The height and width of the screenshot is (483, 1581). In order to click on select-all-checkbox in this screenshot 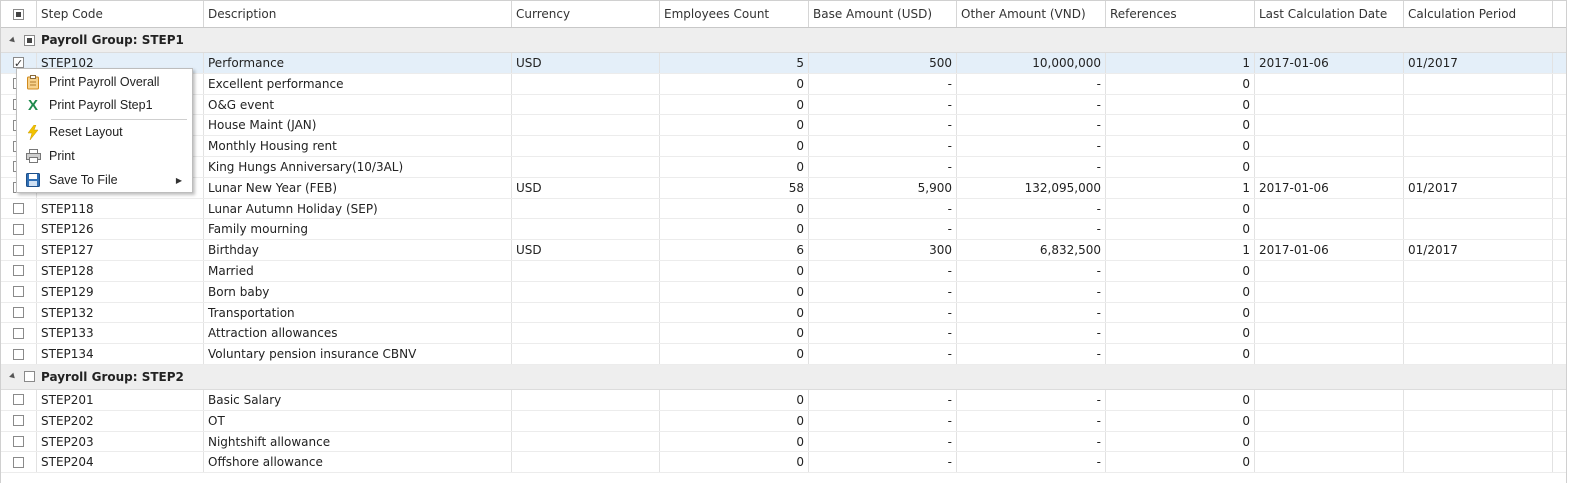, I will do `click(18, 14)`.